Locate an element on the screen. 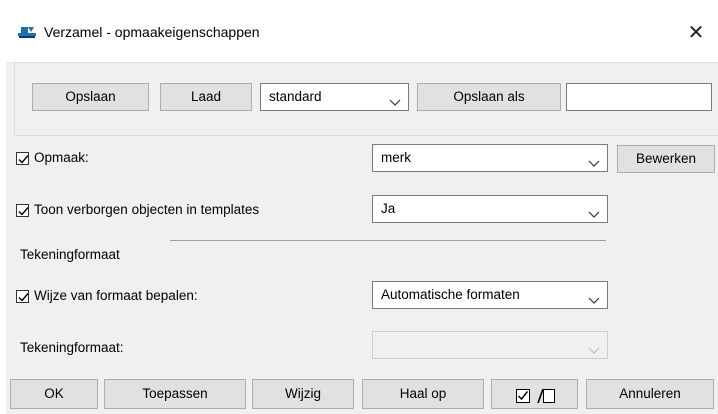 The width and height of the screenshot is (718, 414). opmaak-select: merk is located at coordinates (490, 158).